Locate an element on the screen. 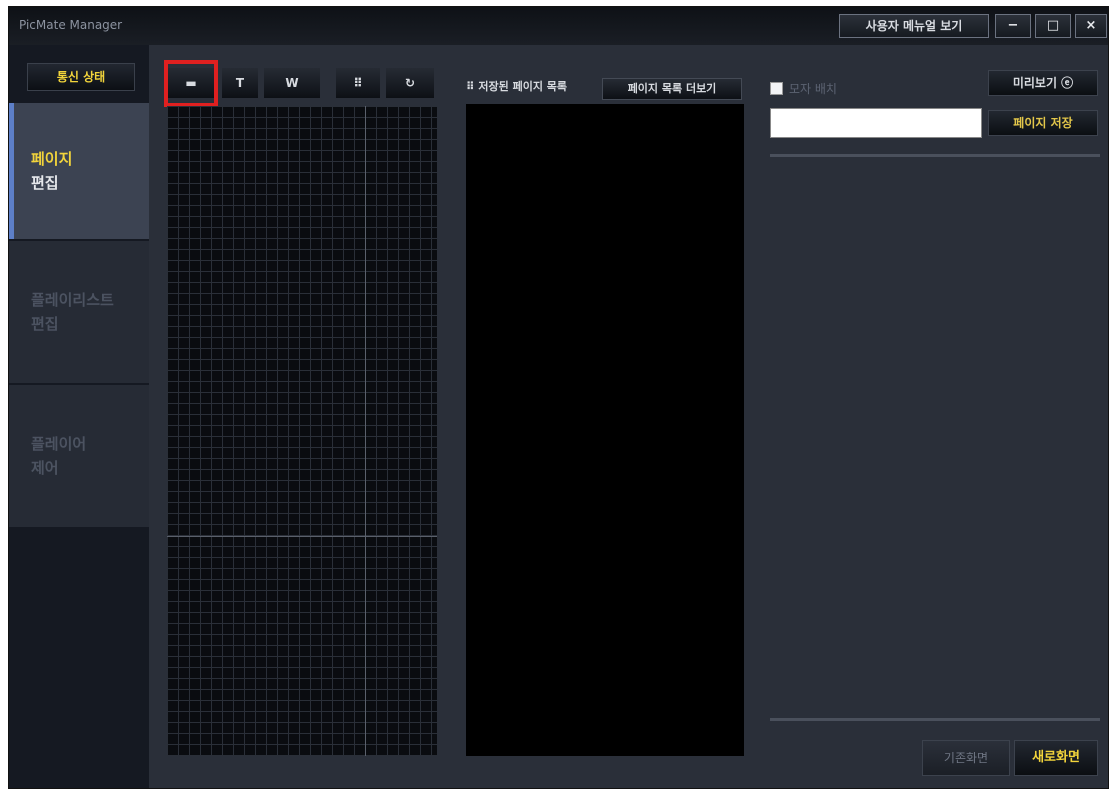 This screenshot has width=1113, height=793. close-icon: × is located at coordinates (1091, 26).